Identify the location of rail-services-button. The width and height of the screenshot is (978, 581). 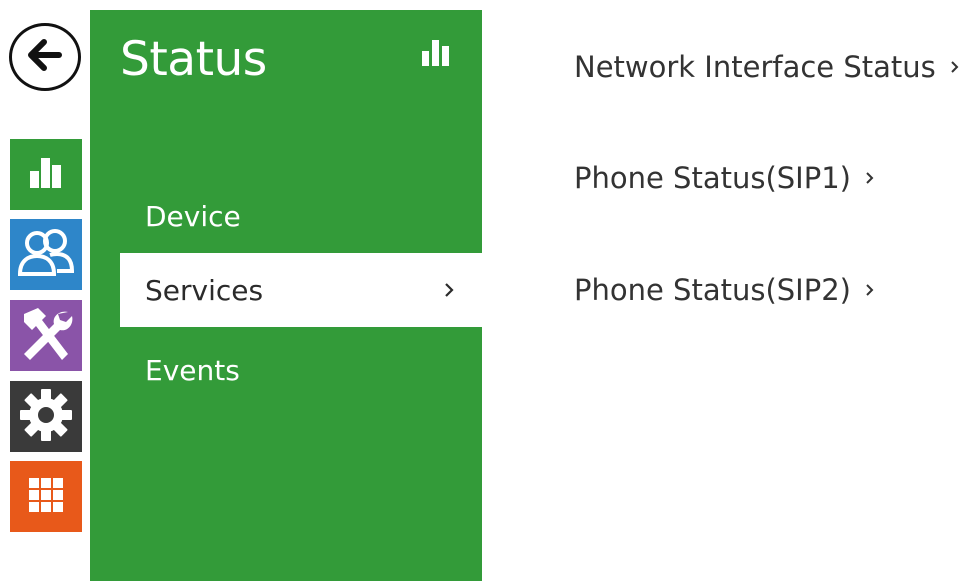
(46, 496).